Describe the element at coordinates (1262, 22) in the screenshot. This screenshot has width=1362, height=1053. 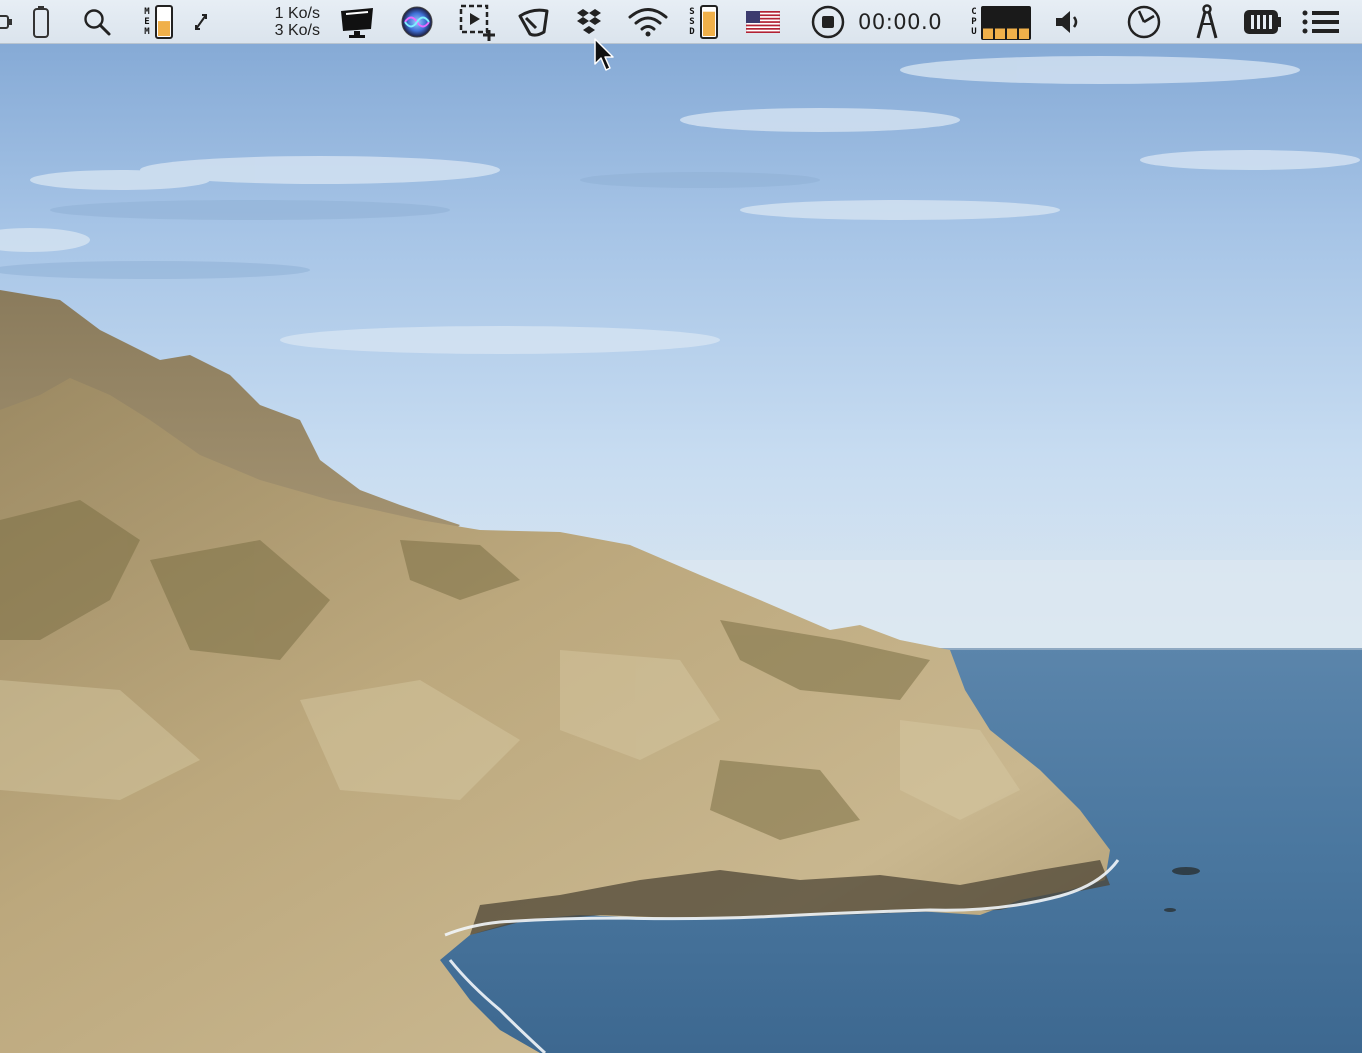
I see `battery-gauge-icon` at that location.